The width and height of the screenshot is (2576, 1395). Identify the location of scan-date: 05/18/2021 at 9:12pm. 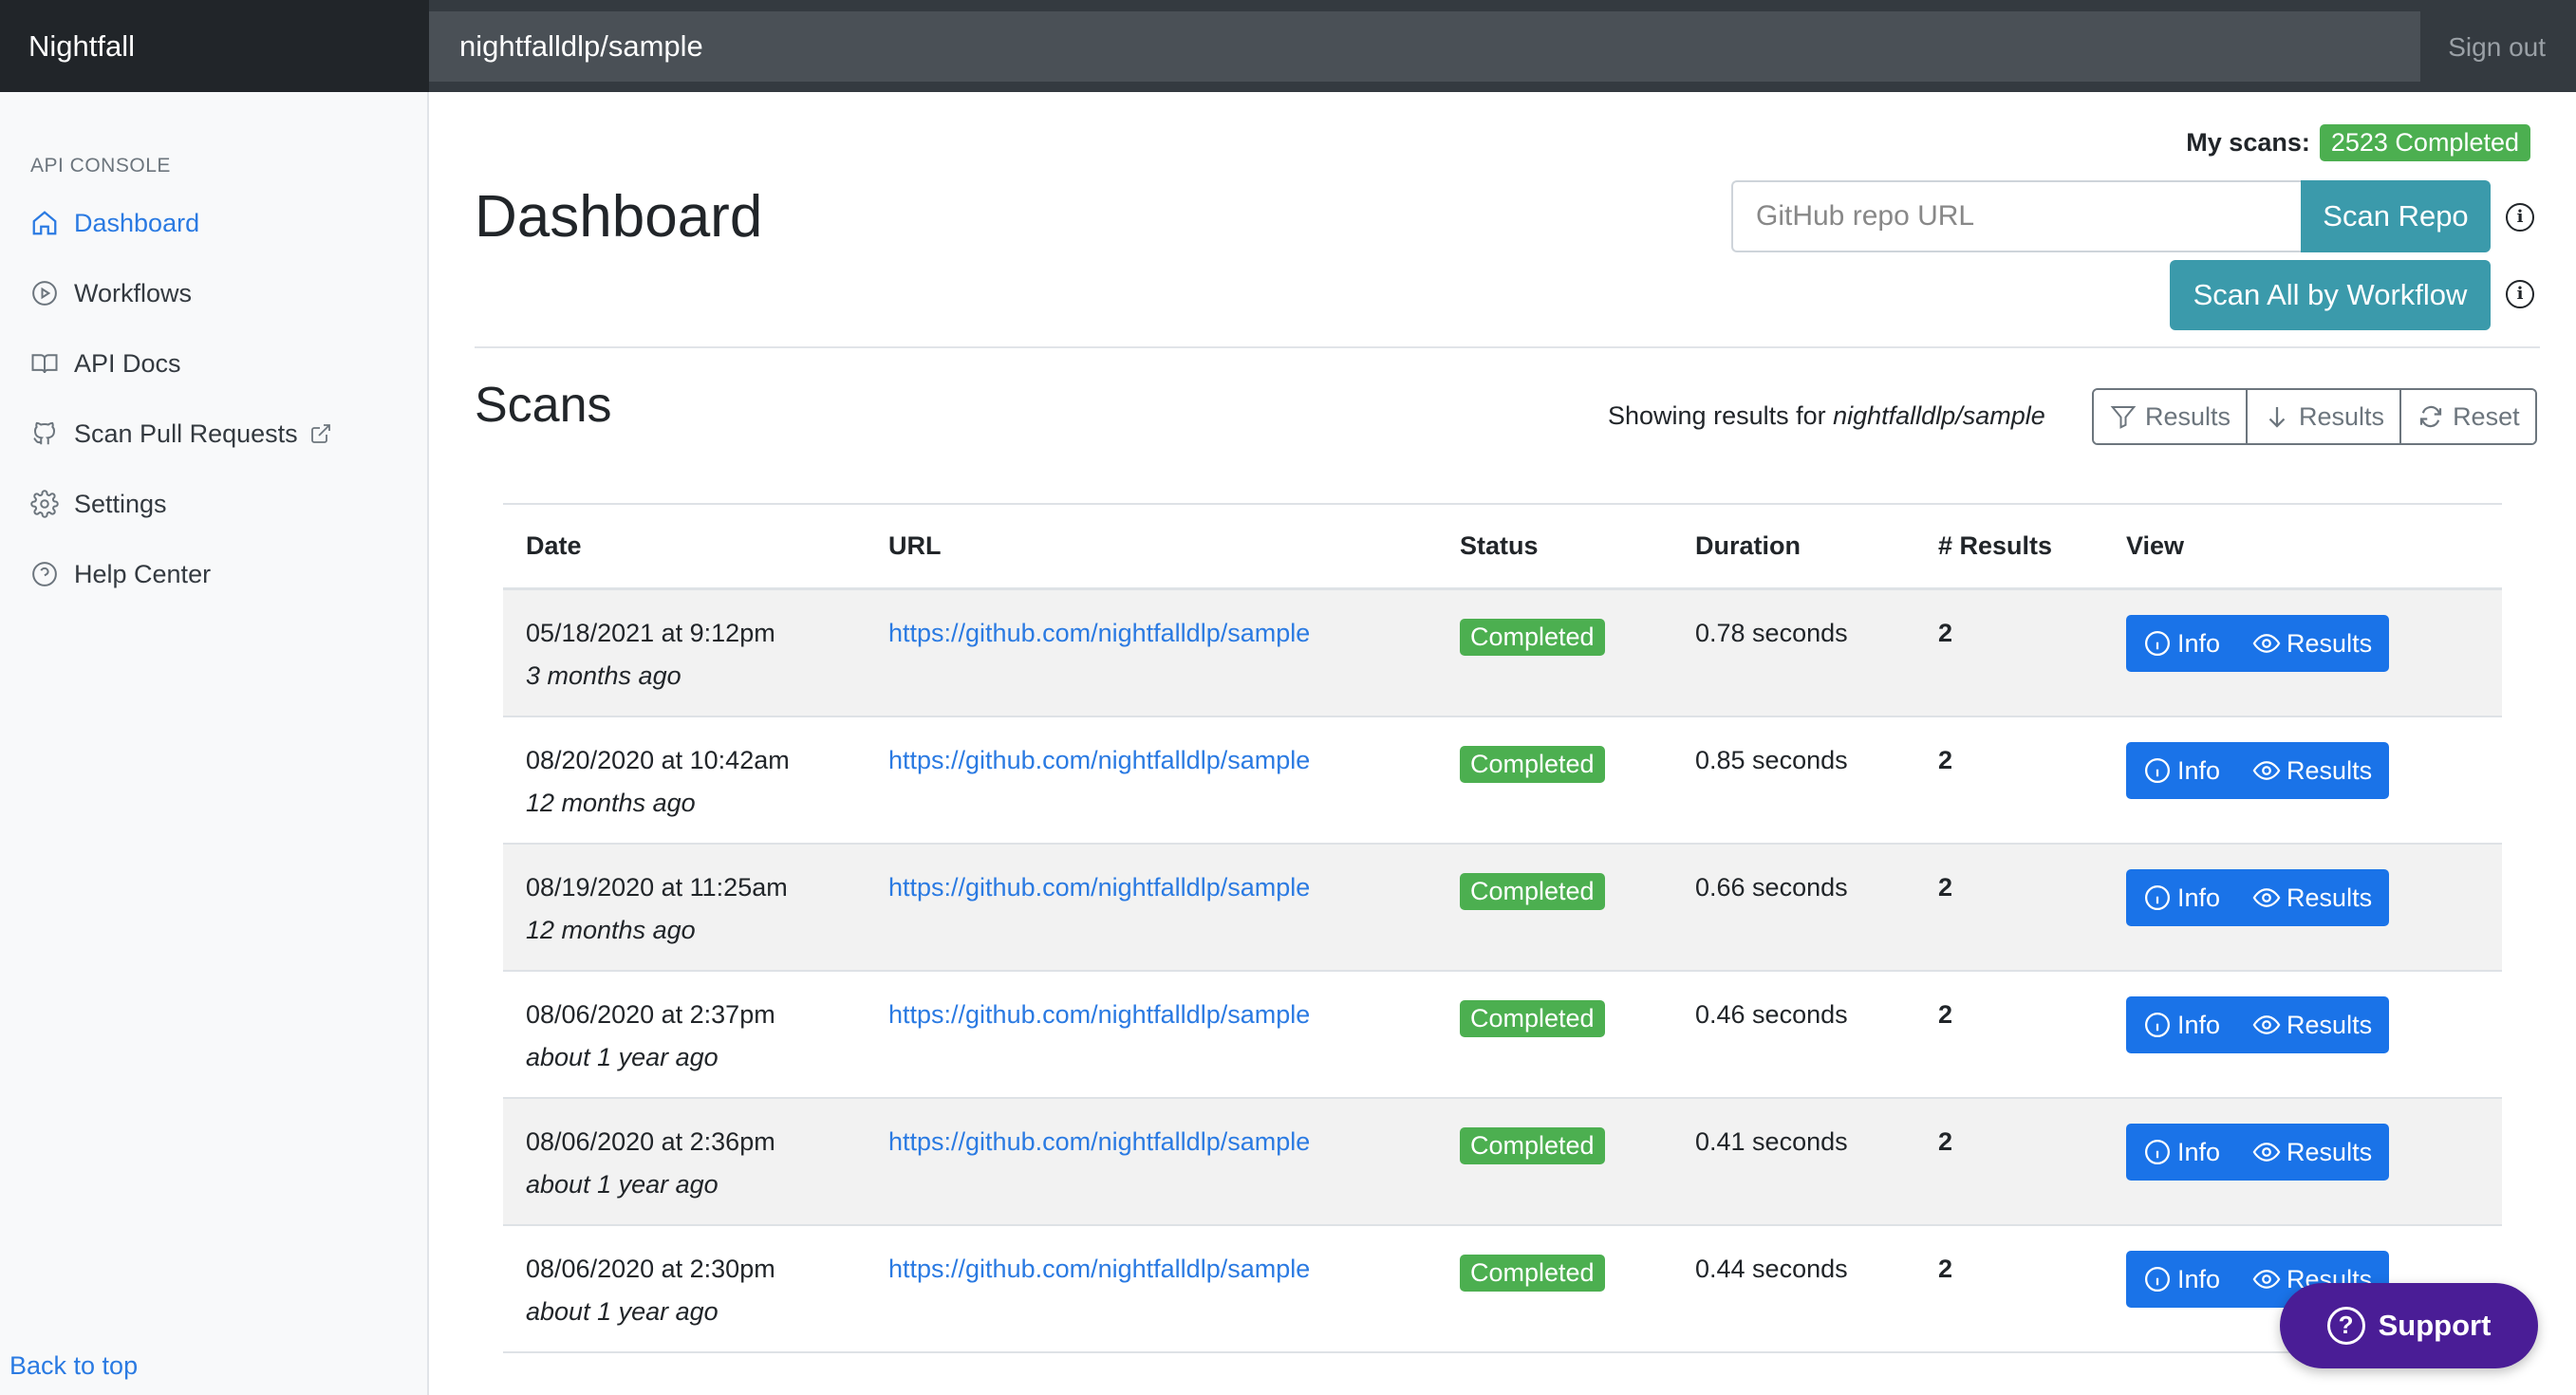
(651, 633).